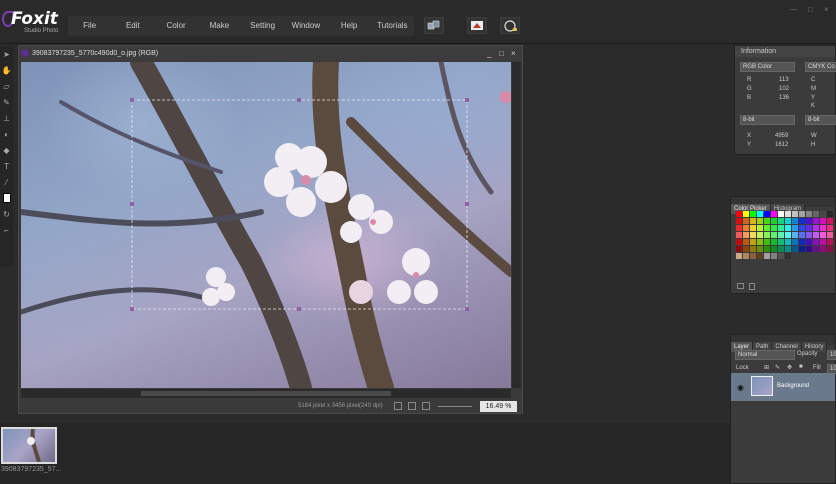 Image resolution: width=836 pixels, height=484 pixels. I want to click on layer-row-background: ◉ Background, so click(783, 387).